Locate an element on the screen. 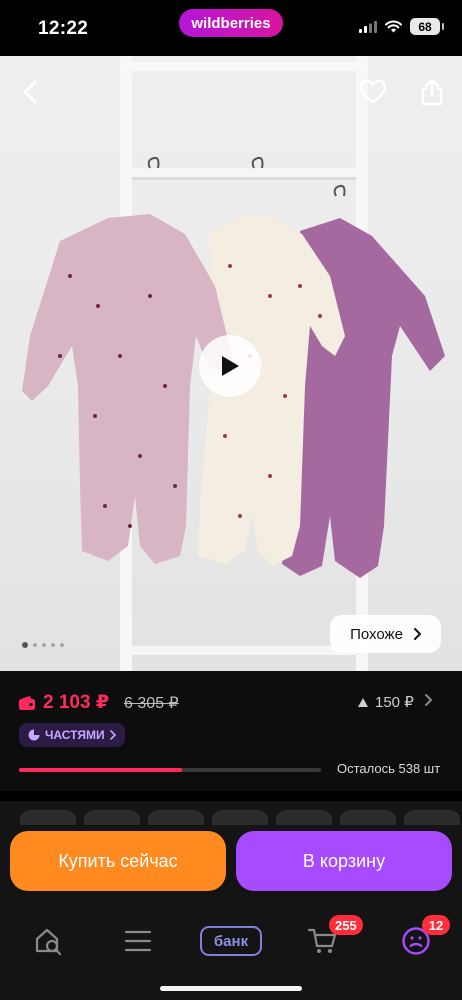 The height and width of the screenshot is (1000, 462). installments-badge: ЧАСТЯМИ is located at coordinates (72, 735).